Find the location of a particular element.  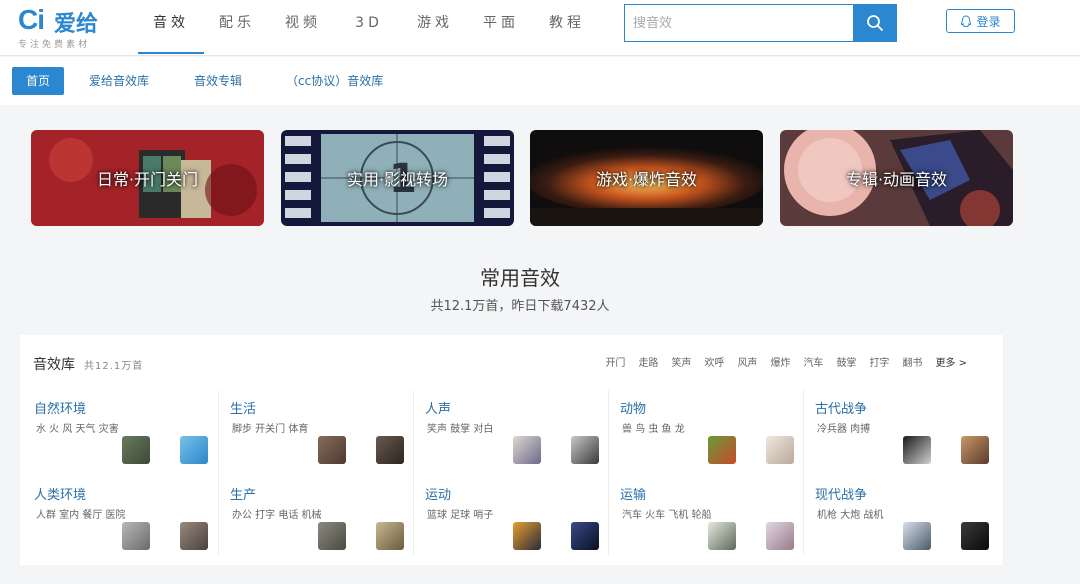

tag-link: 打字 is located at coordinates (879, 361).